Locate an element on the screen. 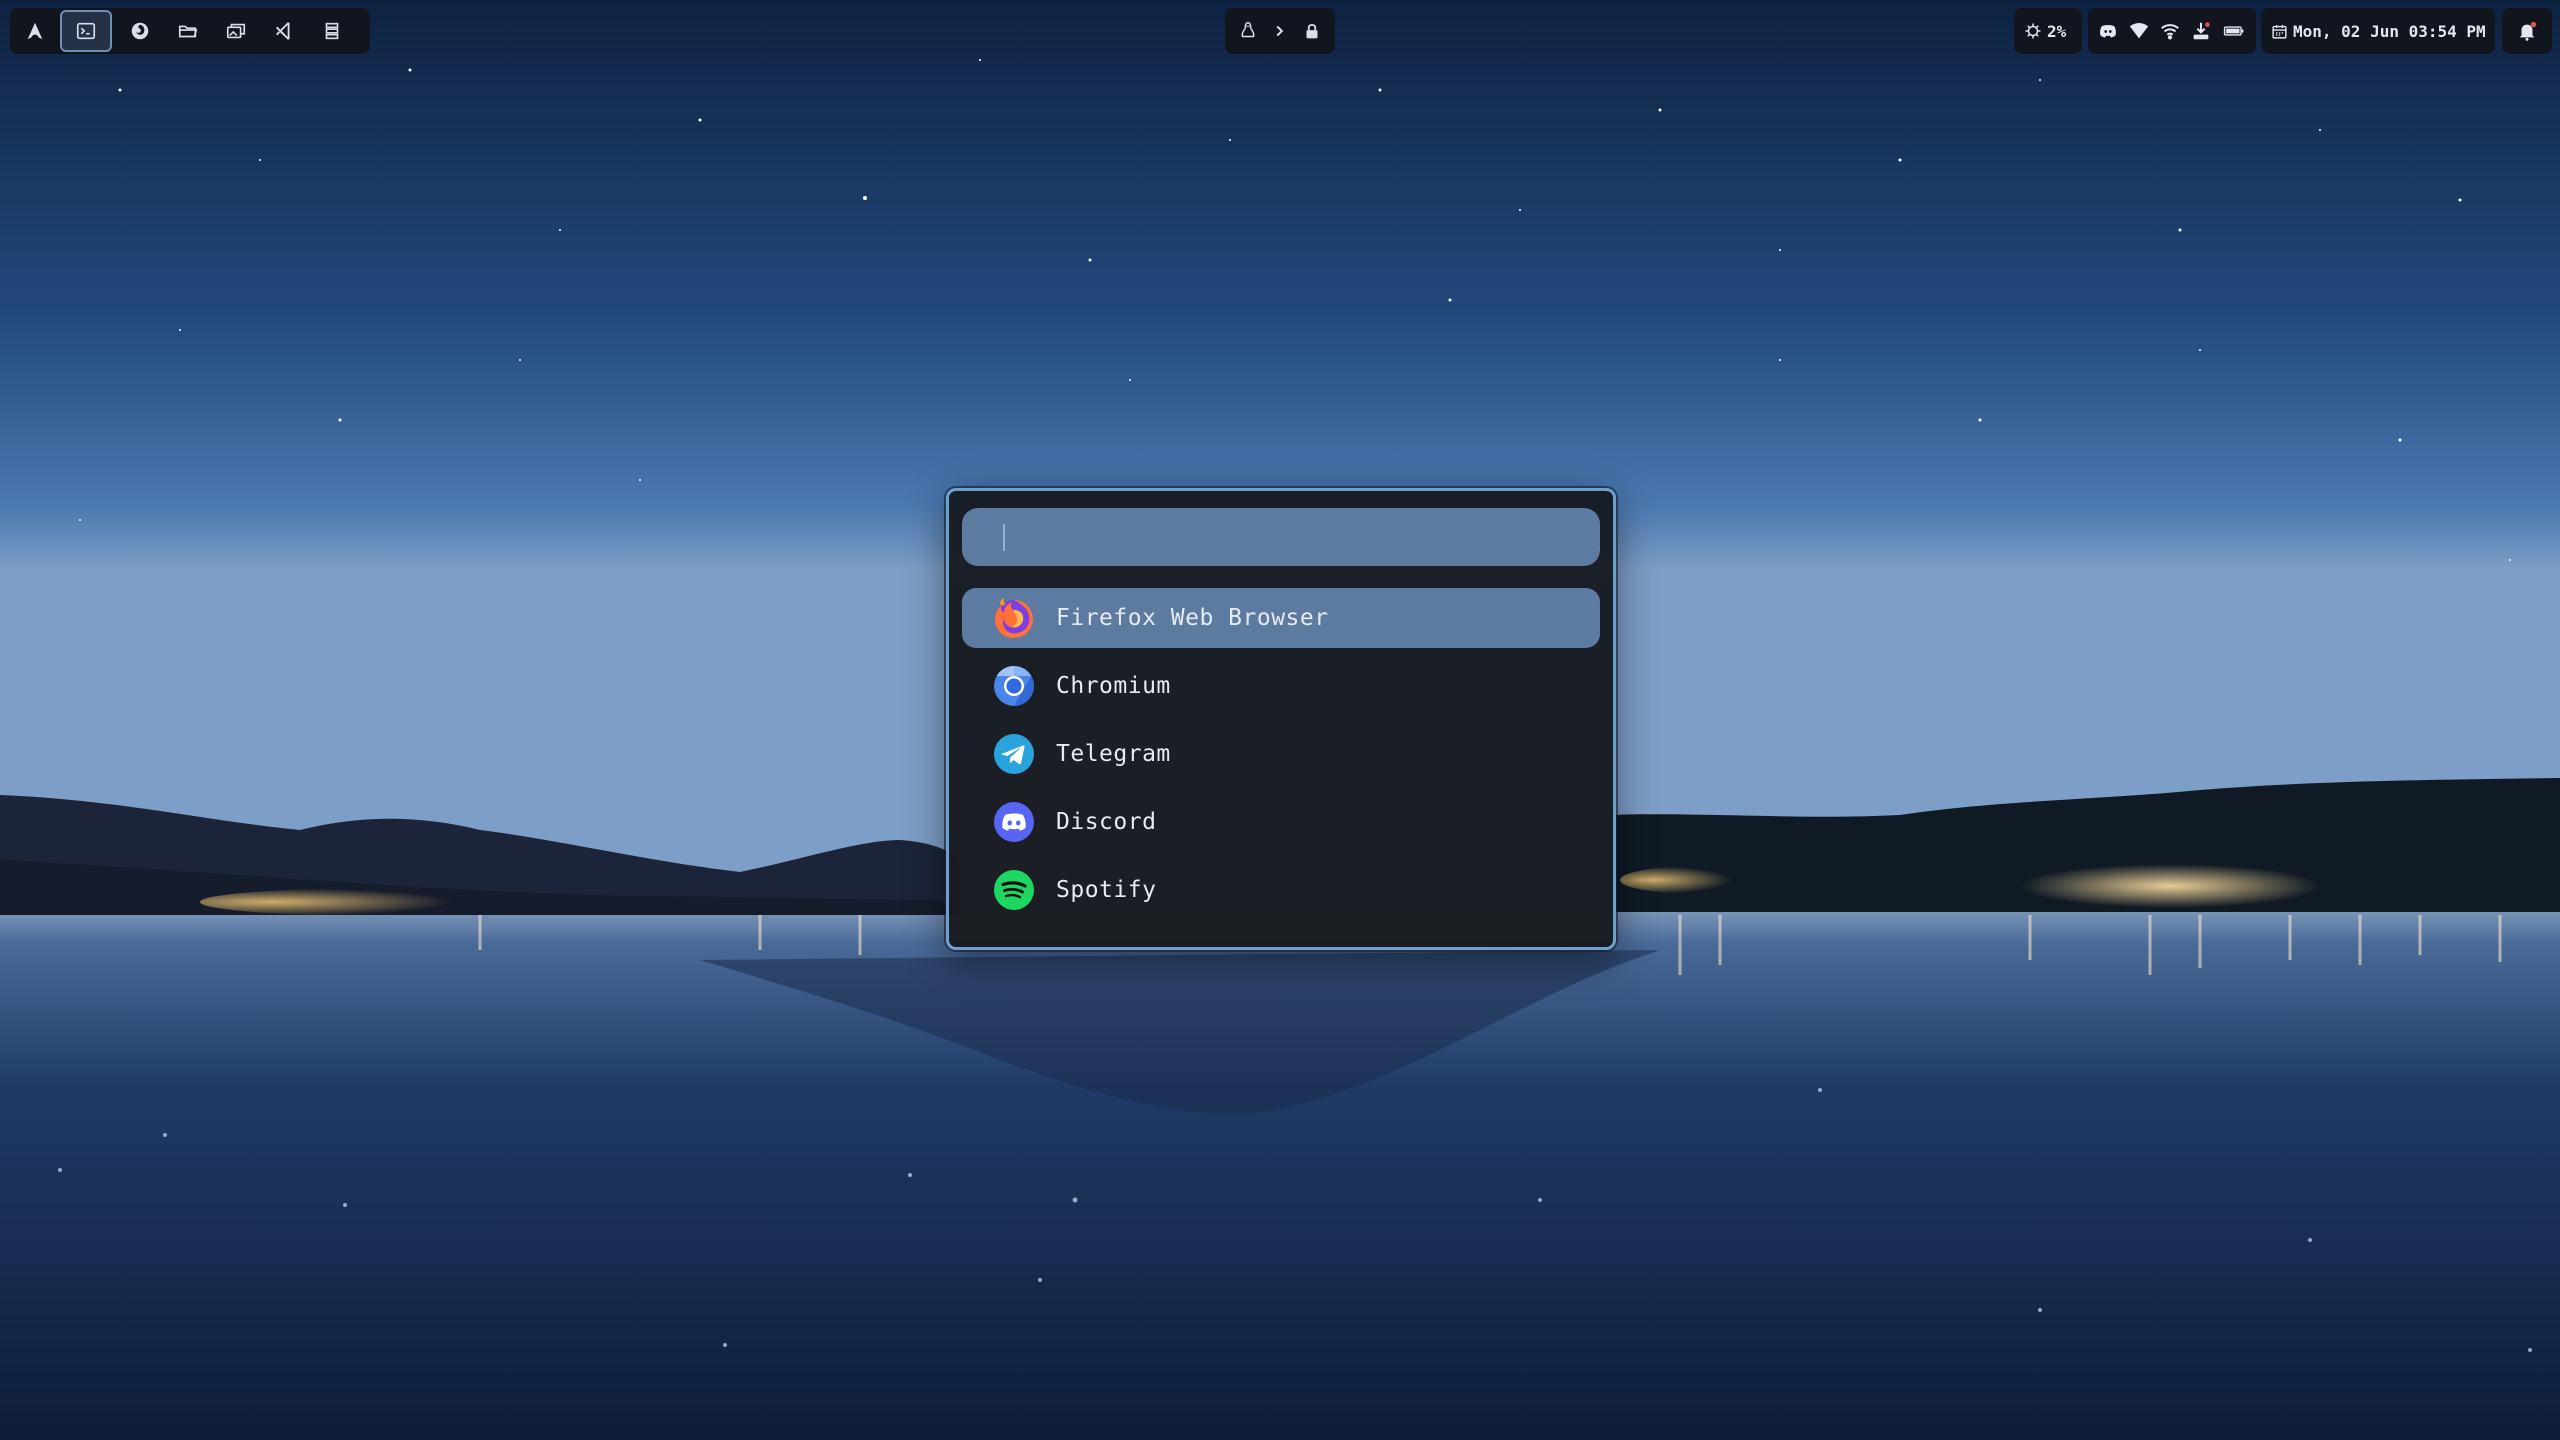 The width and height of the screenshot is (2560, 1440). search-box is located at coordinates (1281, 537).